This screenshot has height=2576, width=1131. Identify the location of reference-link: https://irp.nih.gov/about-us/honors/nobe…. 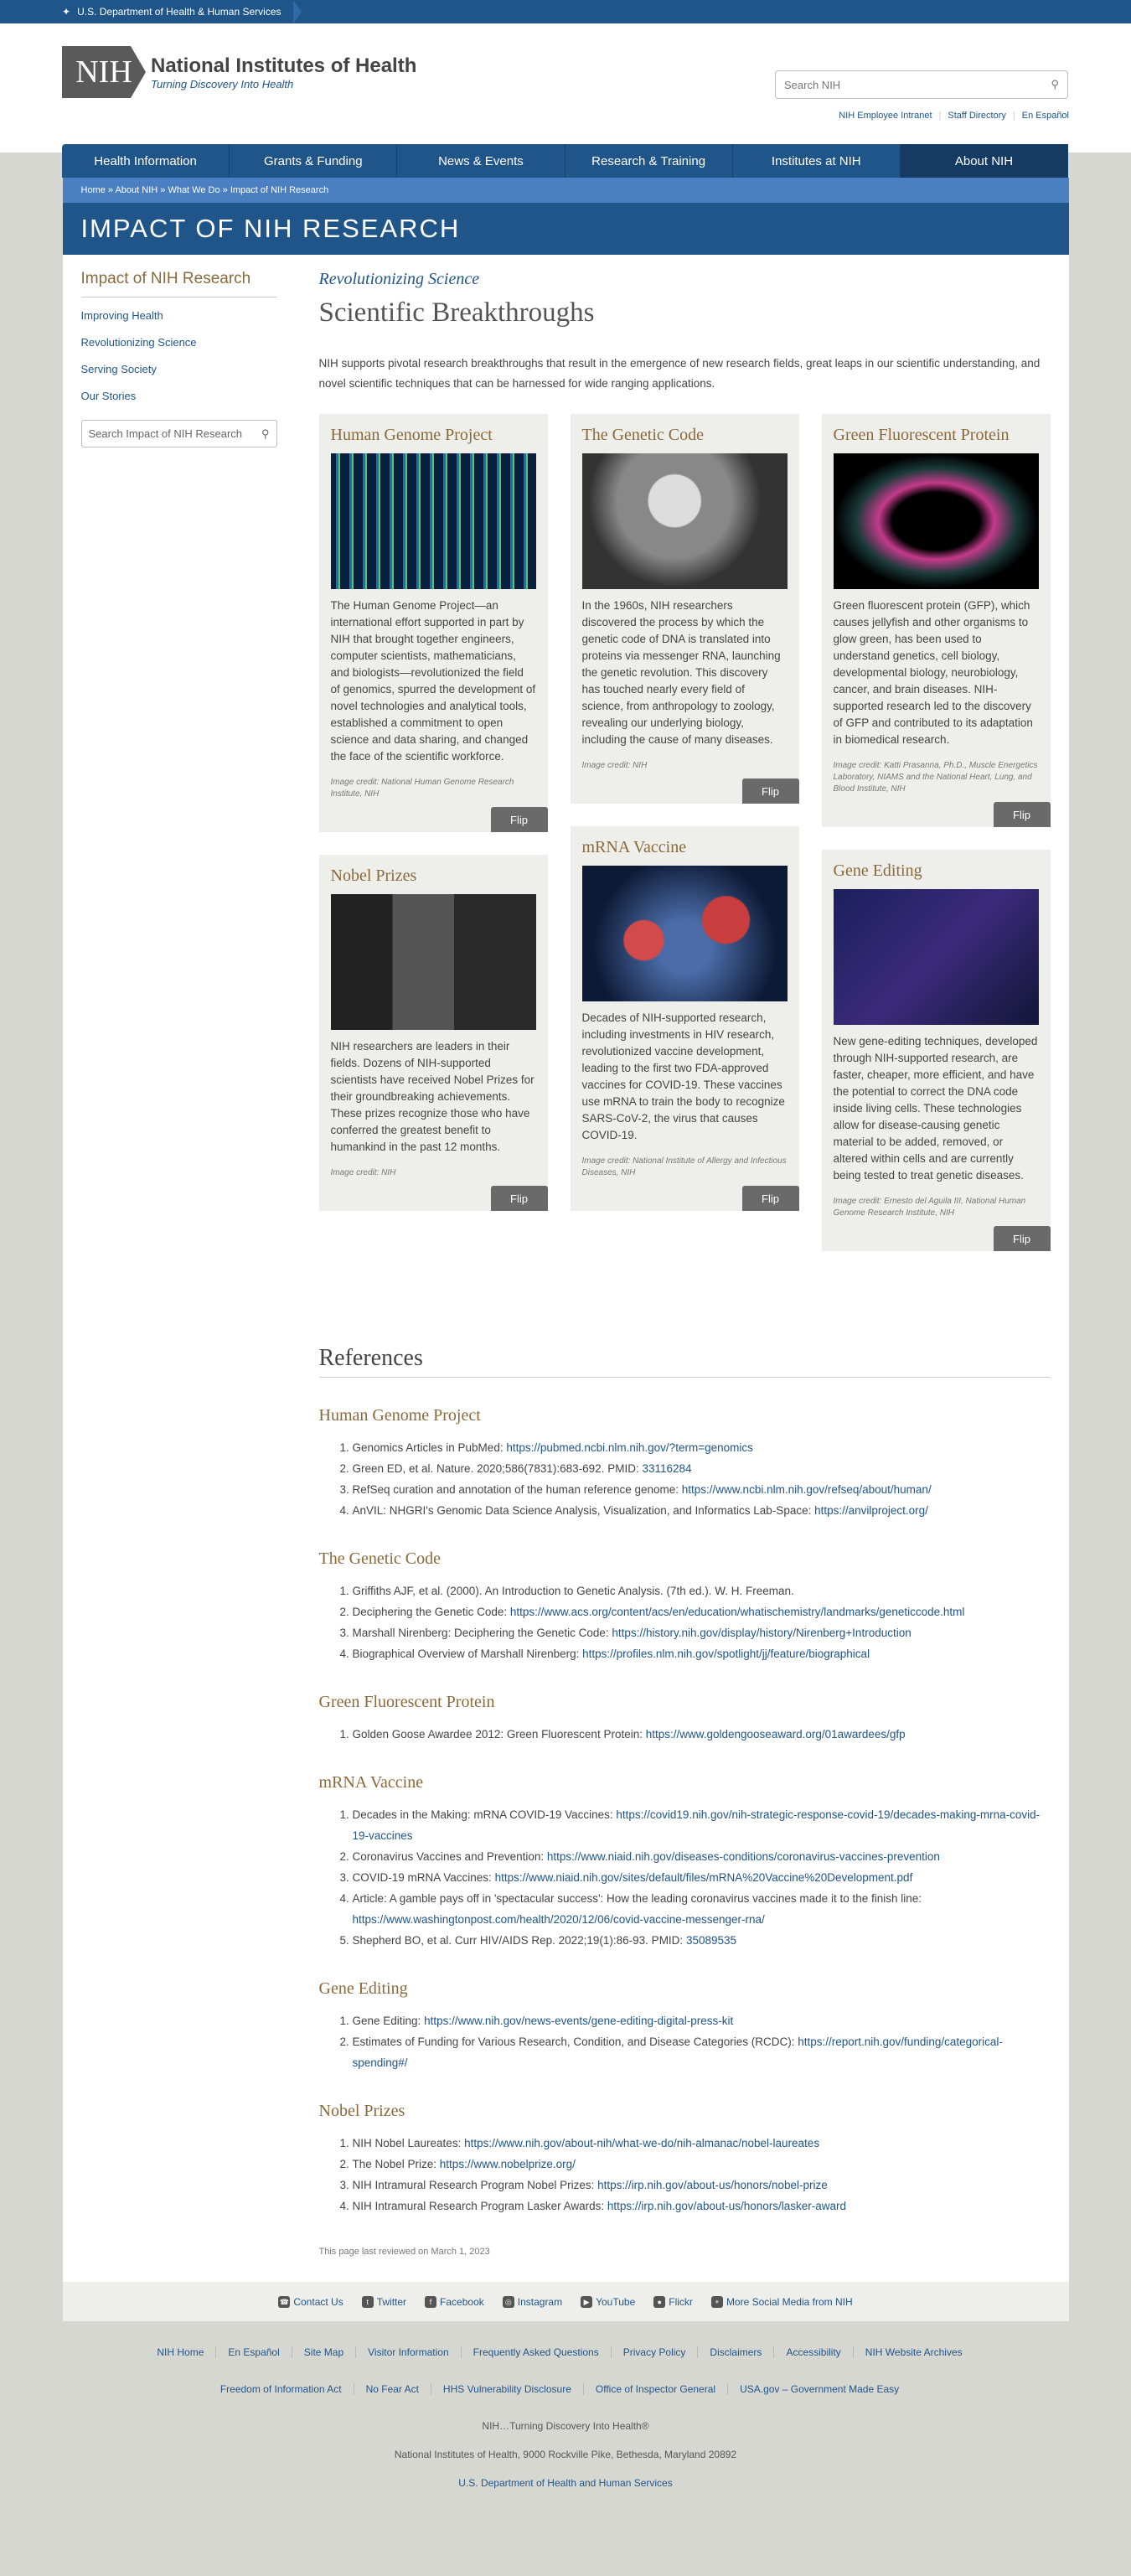
(712, 2185).